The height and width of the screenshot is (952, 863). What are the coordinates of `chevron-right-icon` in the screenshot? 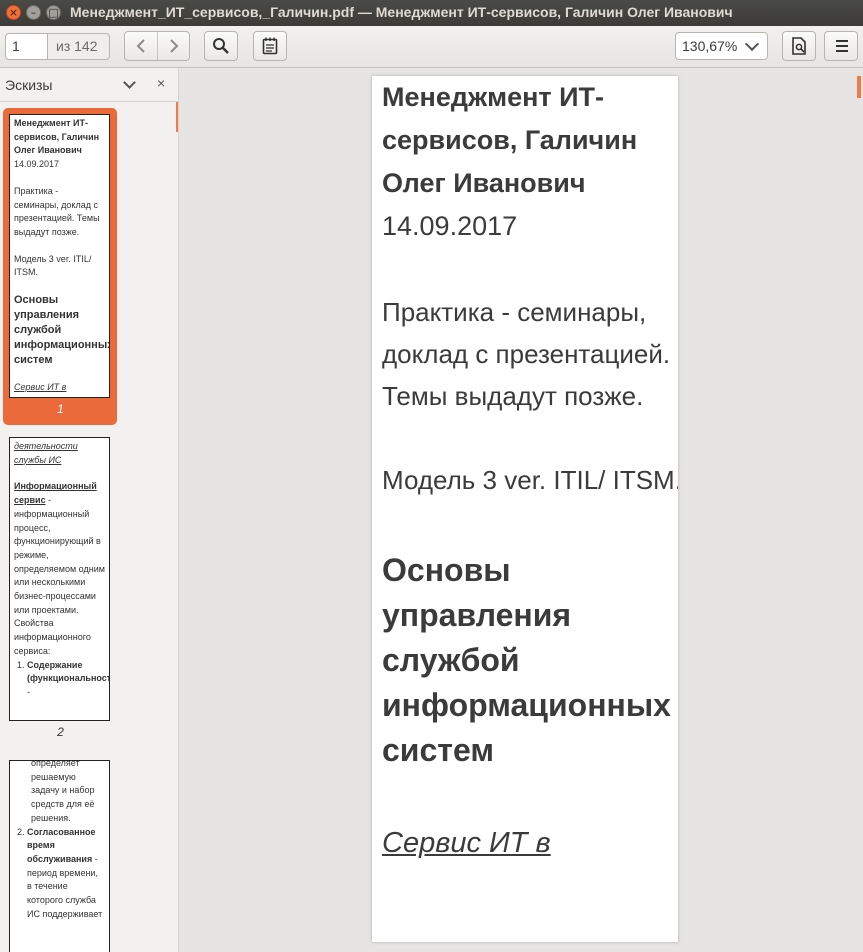 It's located at (174, 46).